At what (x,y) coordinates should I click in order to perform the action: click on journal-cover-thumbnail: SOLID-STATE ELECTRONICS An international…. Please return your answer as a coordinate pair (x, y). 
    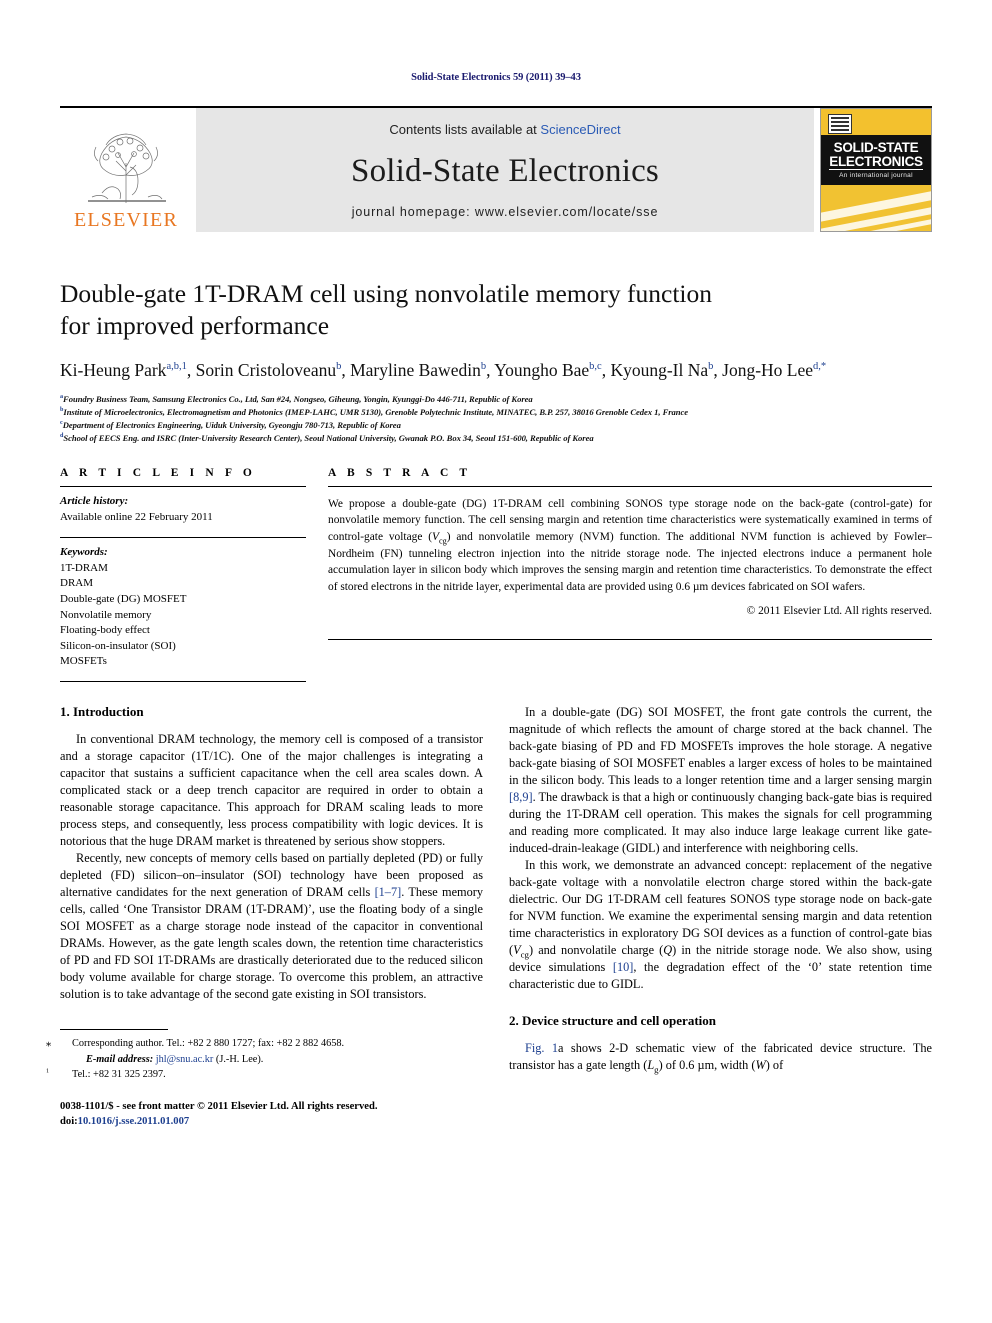
    Looking at the image, I should click on (876, 170).